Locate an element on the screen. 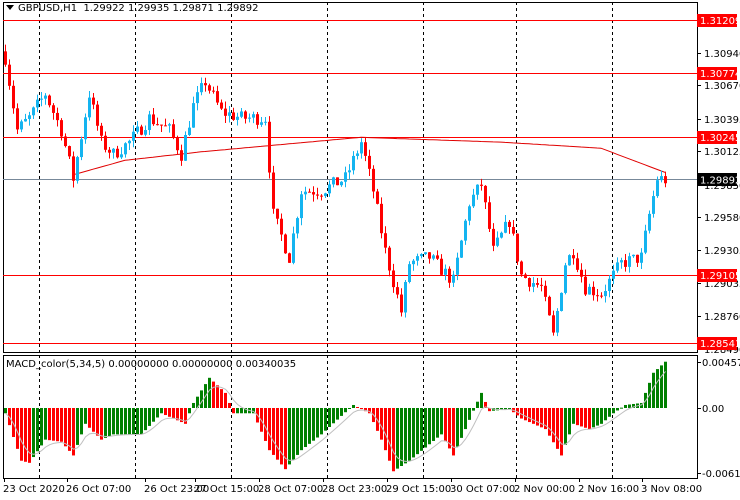 This screenshot has height=500, width=740. macd-axis-label: 0.0045704 is located at coordinates (721, 363).